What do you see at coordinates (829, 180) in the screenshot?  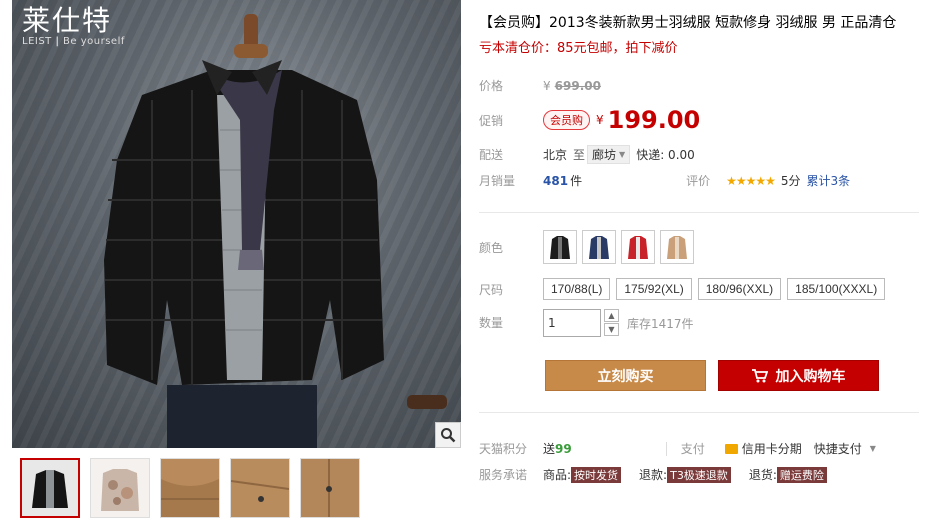 I see `review-count-link: 累计3条` at bounding box center [829, 180].